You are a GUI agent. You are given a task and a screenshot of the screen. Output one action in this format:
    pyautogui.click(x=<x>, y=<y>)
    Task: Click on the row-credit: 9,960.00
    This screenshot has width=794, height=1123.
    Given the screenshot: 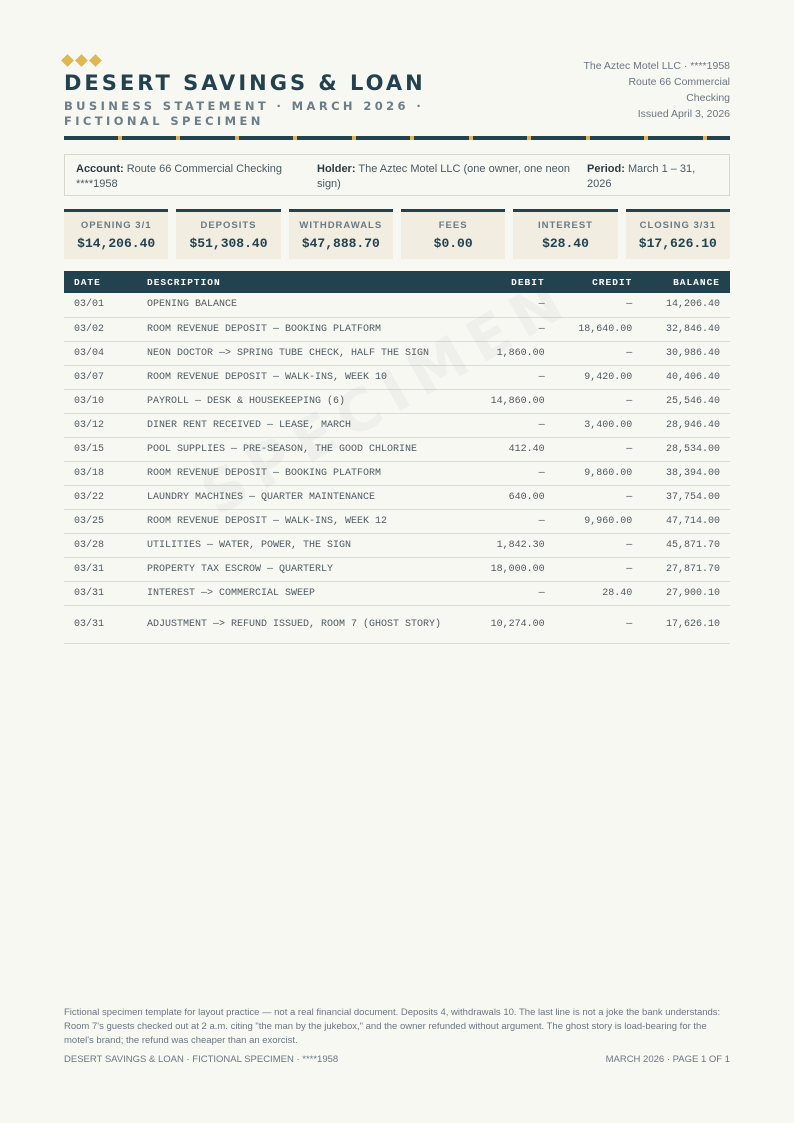 What is the action you would take?
    pyautogui.click(x=598, y=521)
    